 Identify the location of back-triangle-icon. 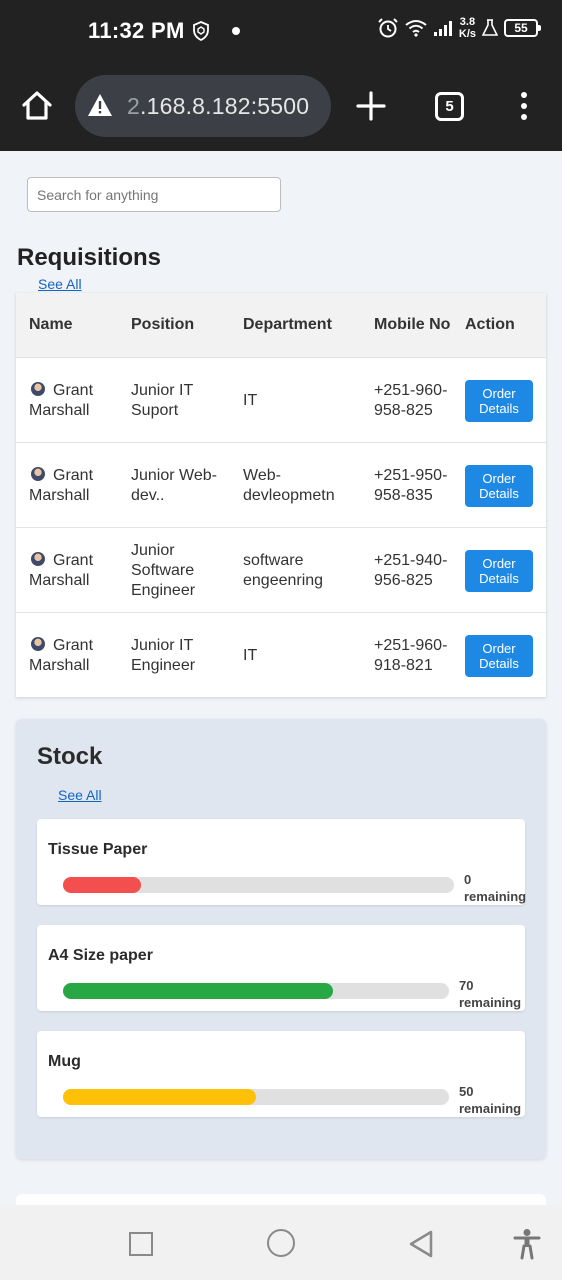
(421, 1244).